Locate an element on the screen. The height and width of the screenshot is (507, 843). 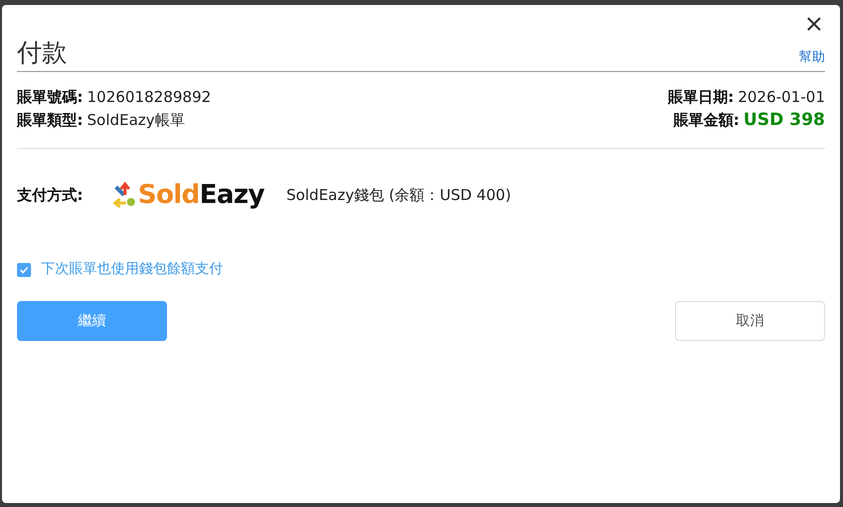
payment-label: 支付方式: is located at coordinates (50, 195).